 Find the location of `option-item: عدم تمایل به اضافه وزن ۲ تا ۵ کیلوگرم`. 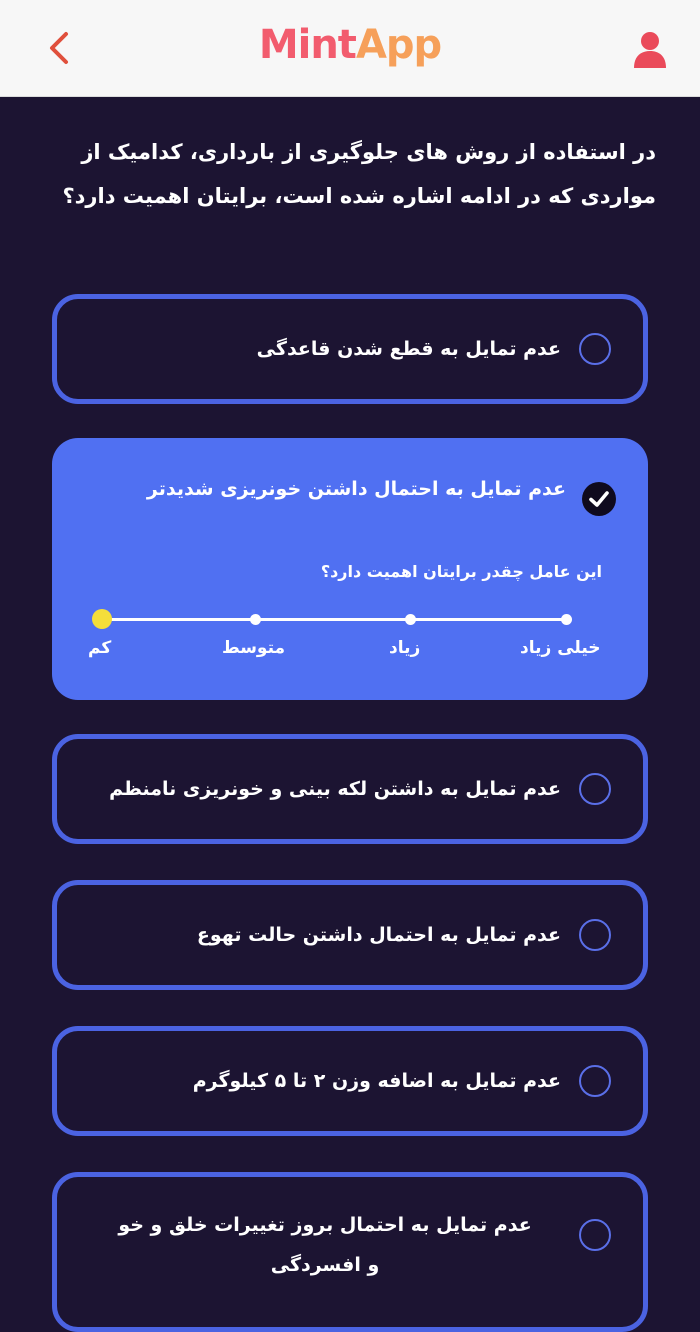

option-item: عدم تمایل به اضافه وزن ۲ تا ۵ کیلوگرم is located at coordinates (350, 1081).